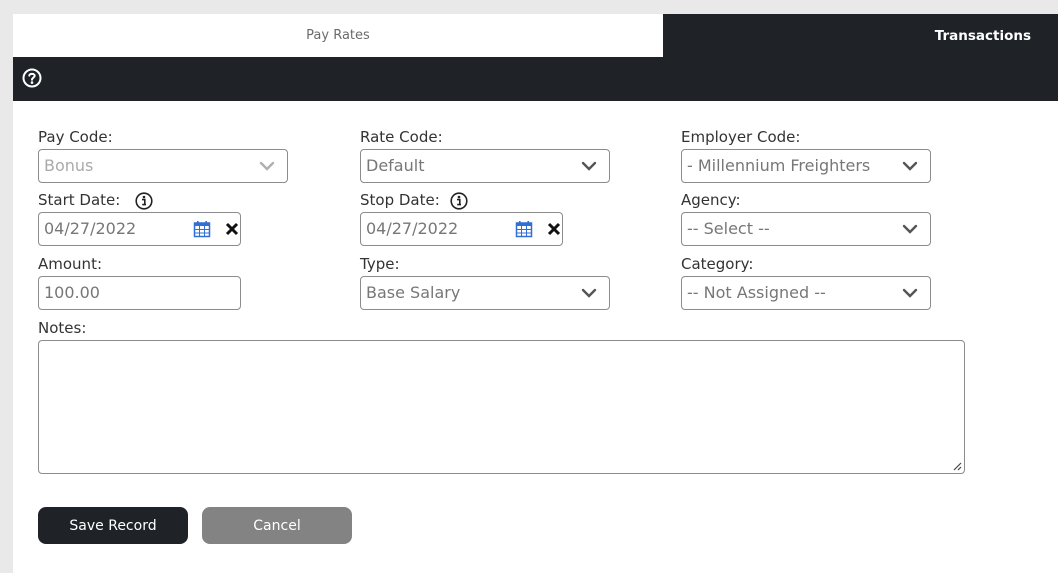  Describe the element at coordinates (957, 466) in the screenshot. I see `resize-grip-icon` at that location.